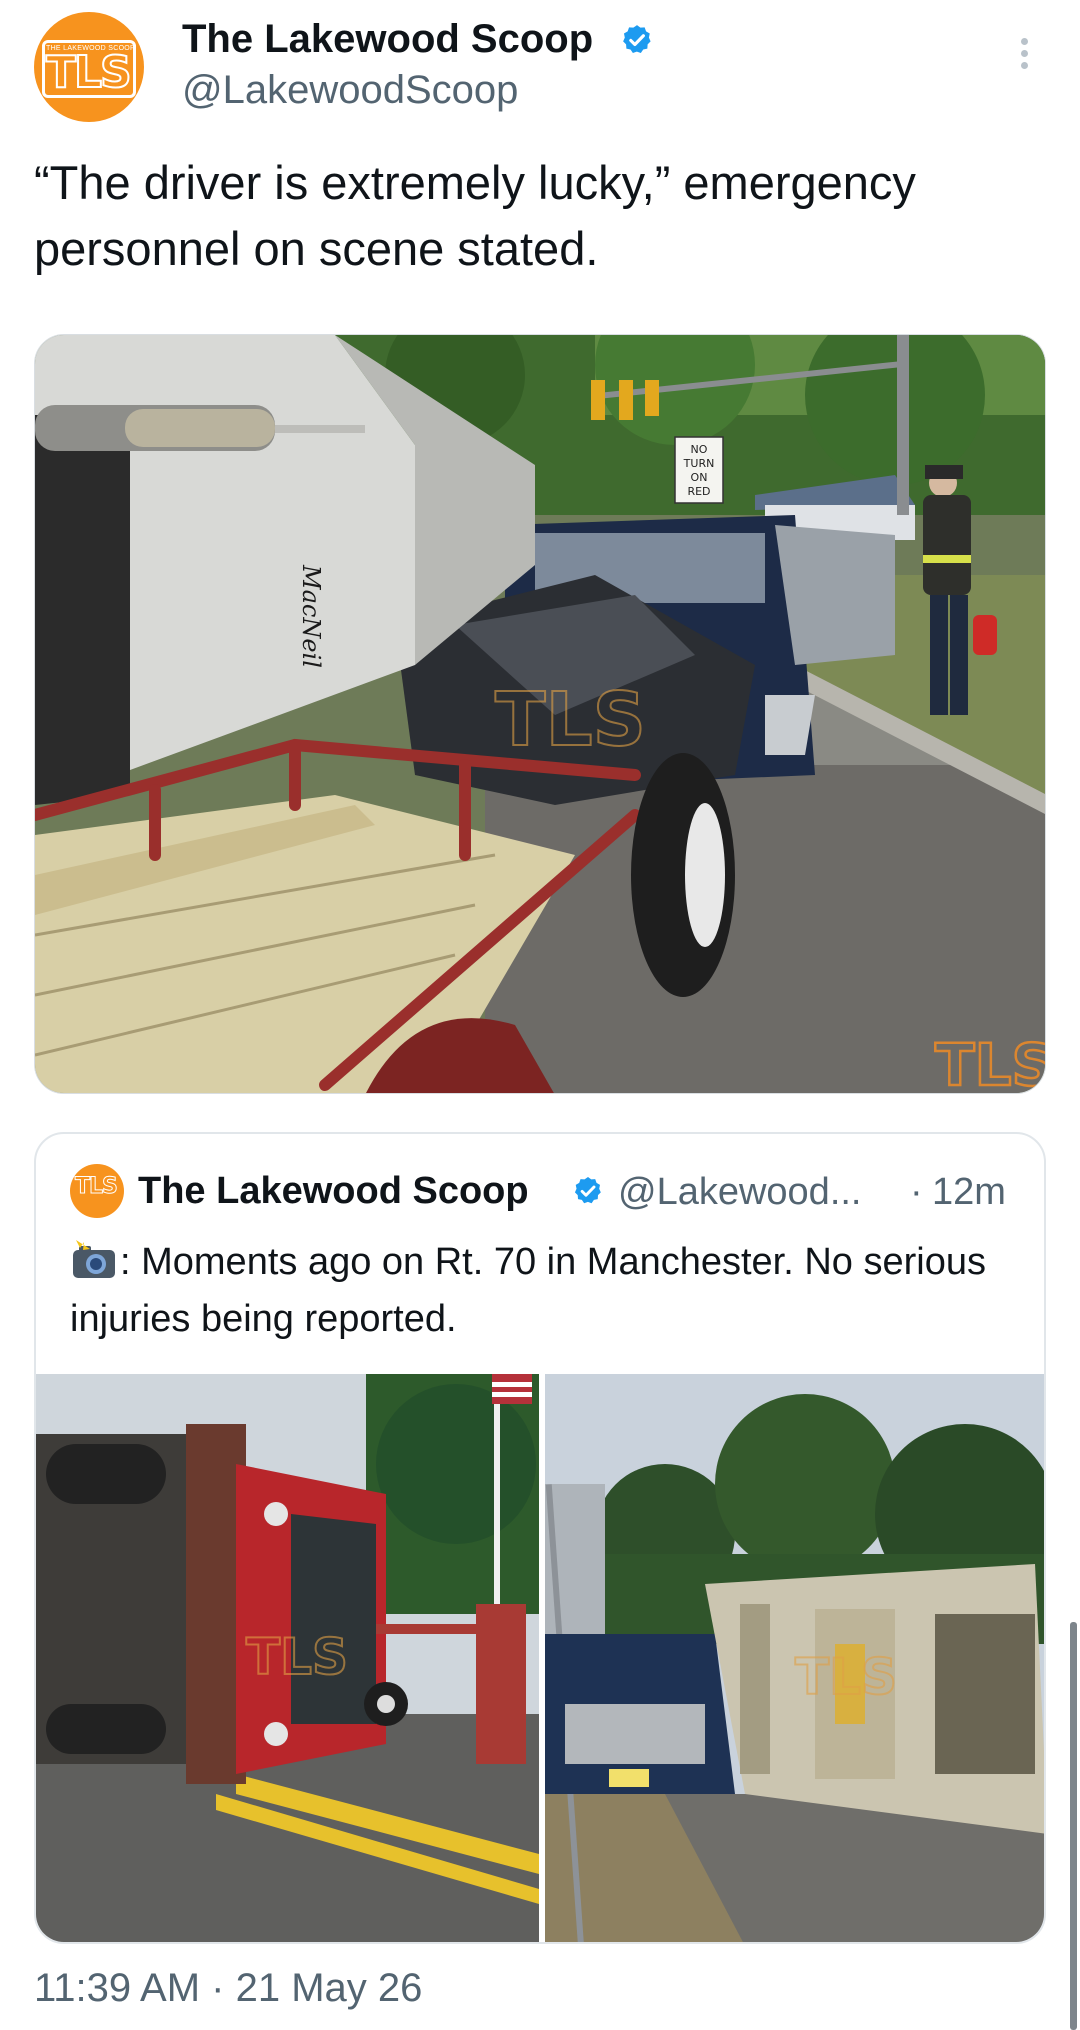 Image resolution: width=1080 pixels, height=2030 pixels. What do you see at coordinates (699, 477) in the screenshot?
I see `sign-line-3: ON` at bounding box center [699, 477].